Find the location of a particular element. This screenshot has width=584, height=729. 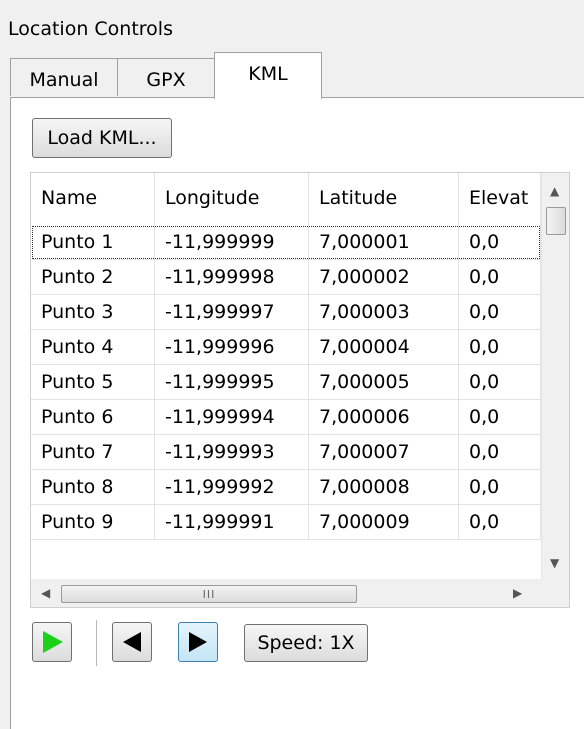

column-header-elevation: Elevat is located at coordinates (500, 199).